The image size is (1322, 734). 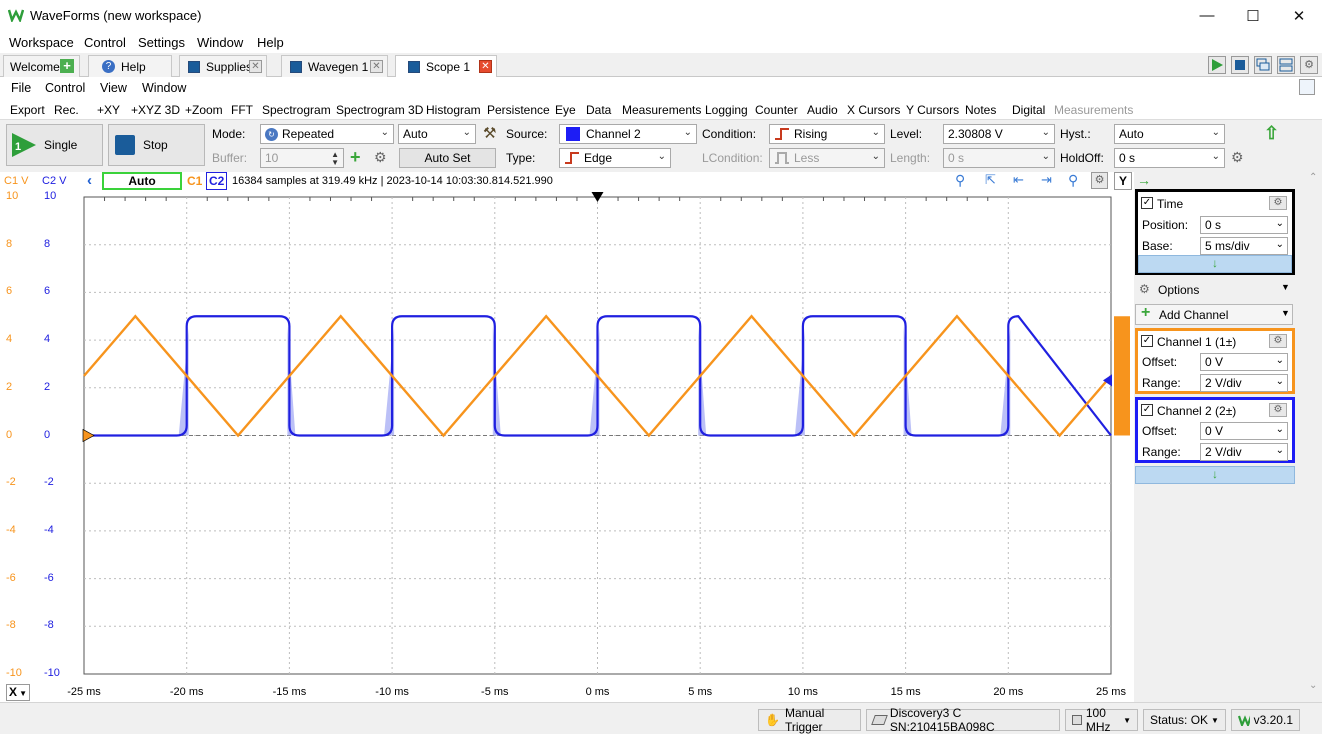 What do you see at coordinates (130, 66) in the screenshot?
I see `tab-help: ? Help` at bounding box center [130, 66].